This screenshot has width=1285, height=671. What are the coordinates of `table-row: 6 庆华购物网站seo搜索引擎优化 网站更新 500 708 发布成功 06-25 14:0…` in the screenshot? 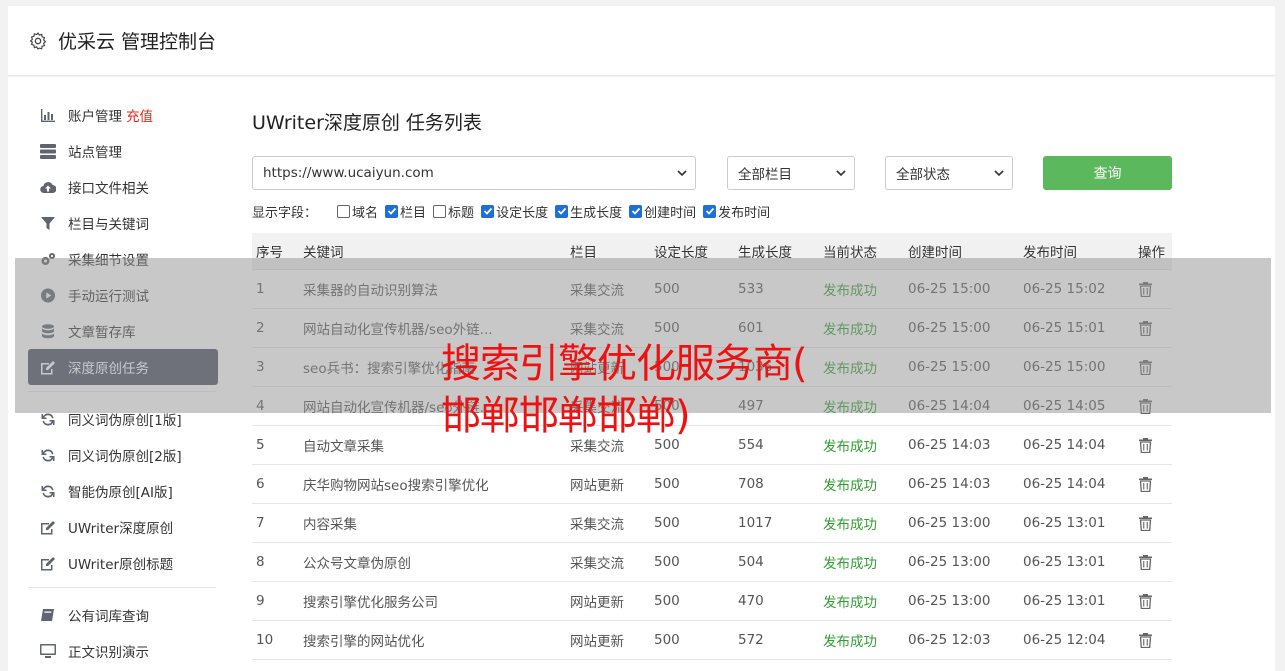 It's located at (712, 484).